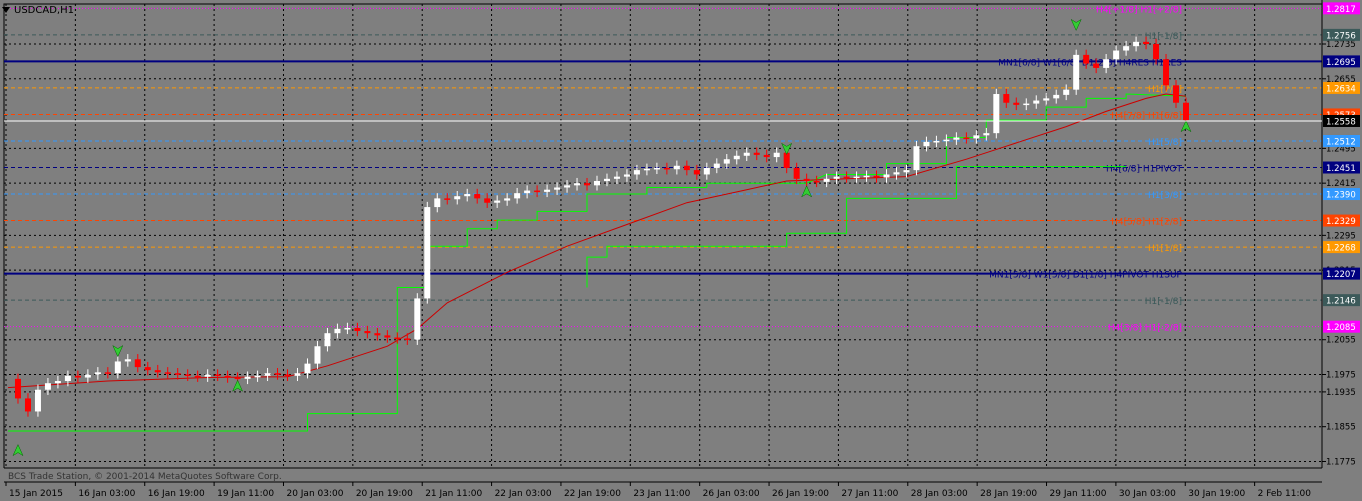  I want to click on level-price-tag-text: 1.2146, so click(1341, 302).